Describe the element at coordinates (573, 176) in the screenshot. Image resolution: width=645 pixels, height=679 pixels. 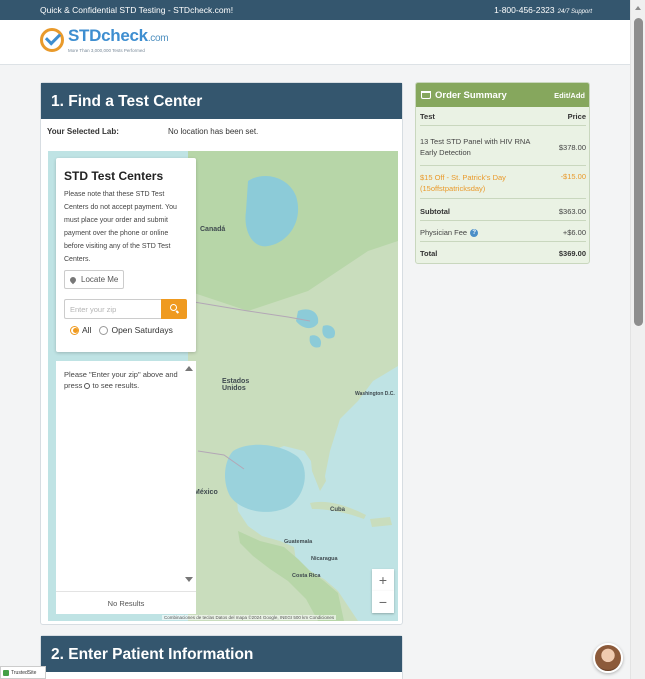
I see `discount-price: -$15.00` at that location.